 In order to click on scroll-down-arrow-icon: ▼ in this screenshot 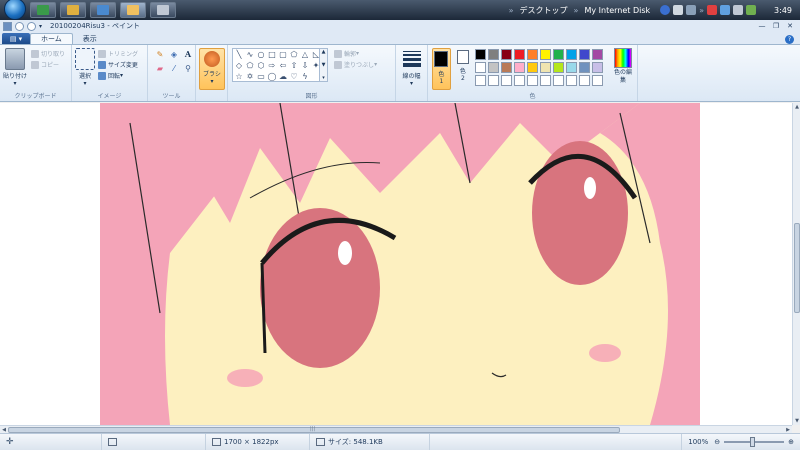, I will do `click(796, 421)`.